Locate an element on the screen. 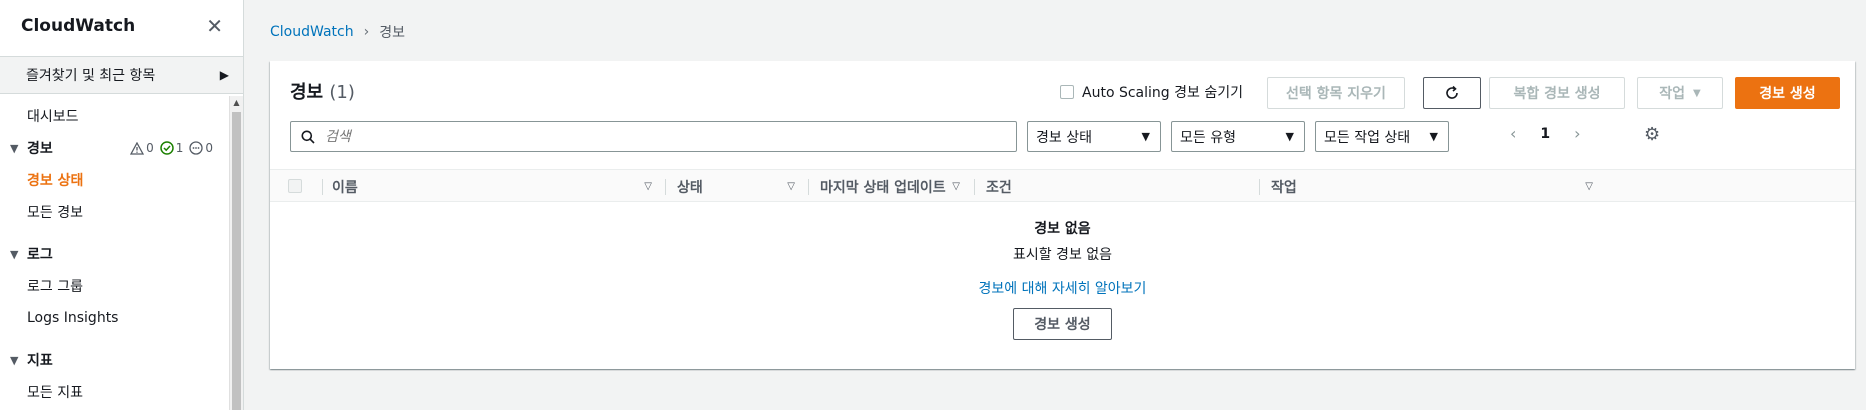  favorites-label: 즐겨찾기 및 최근 항목 is located at coordinates (91, 76).